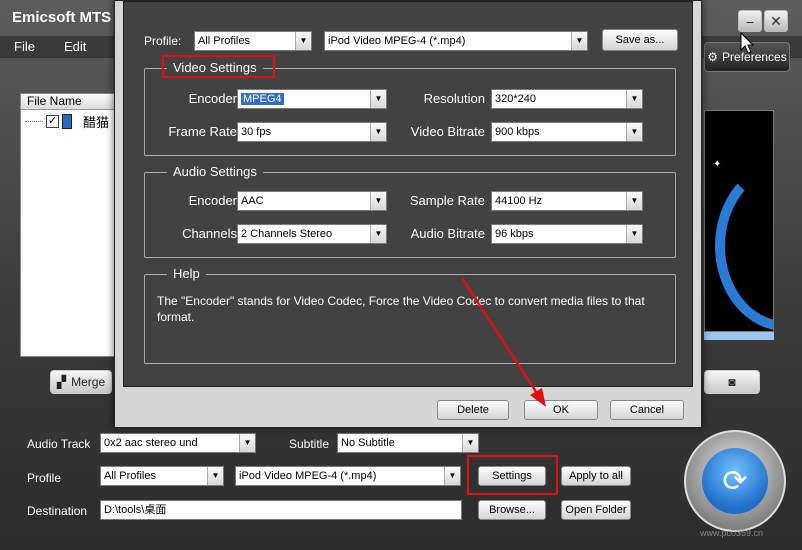  What do you see at coordinates (517, 132) in the screenshot?
I see `video-bitrate-value: 900 kbps` at bounding box center [517, 132].